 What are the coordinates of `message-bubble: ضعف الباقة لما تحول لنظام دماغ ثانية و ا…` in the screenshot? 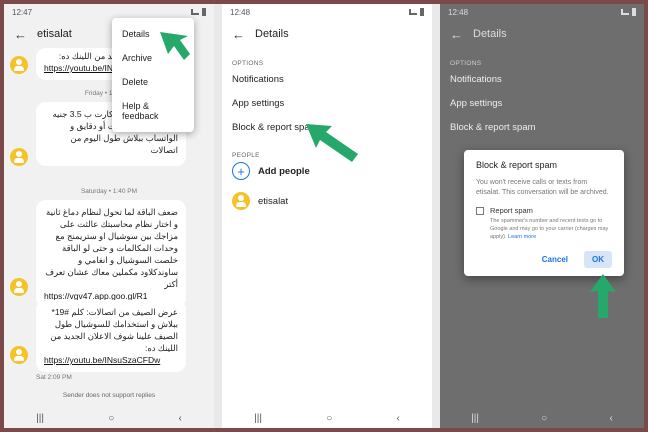 It's located at (111, 254).